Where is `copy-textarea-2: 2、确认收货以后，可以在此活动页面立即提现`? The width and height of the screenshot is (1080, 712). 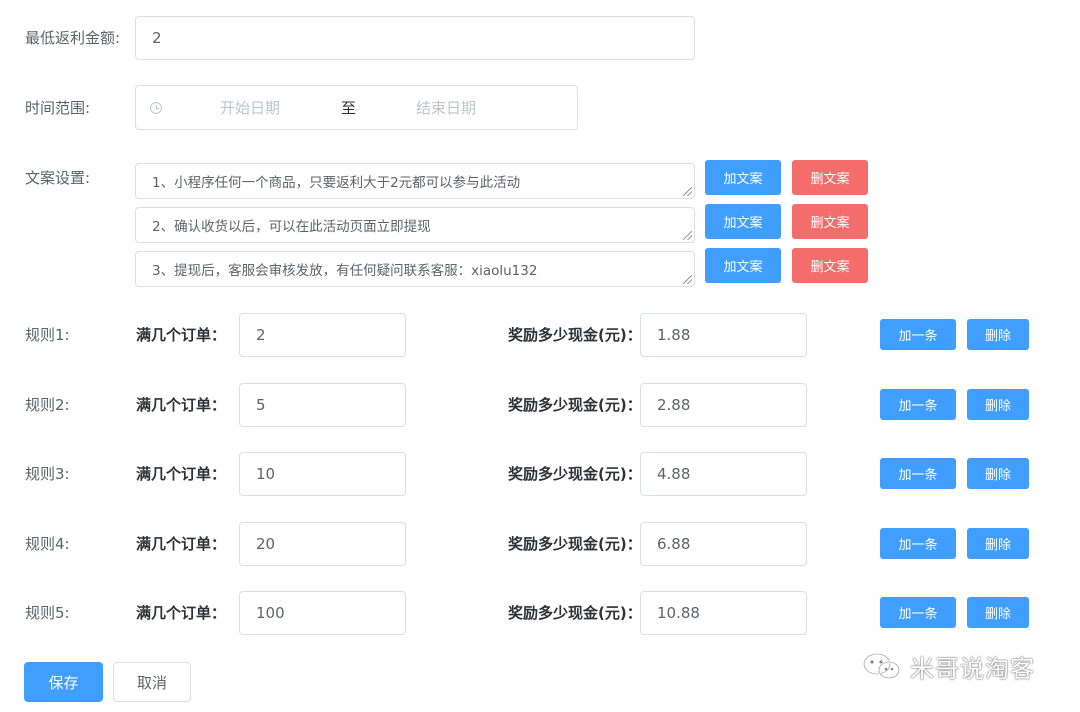 copy-textarea-2: 2、确认收货以后，可以在此活动页面立即提现 is located at coordinates (415, 225).